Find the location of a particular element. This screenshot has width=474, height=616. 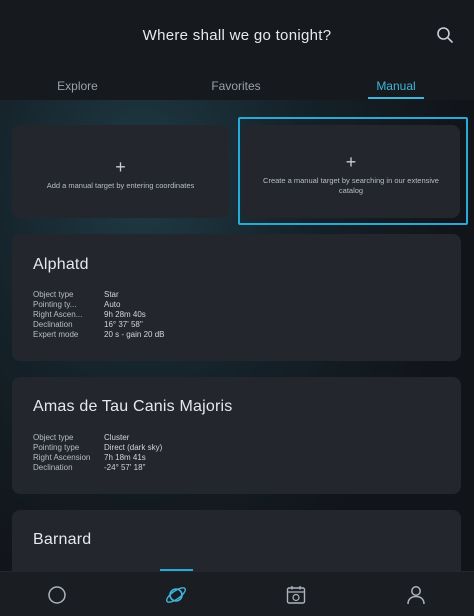

property-value: Cluster is located at coordinates (117, 437).